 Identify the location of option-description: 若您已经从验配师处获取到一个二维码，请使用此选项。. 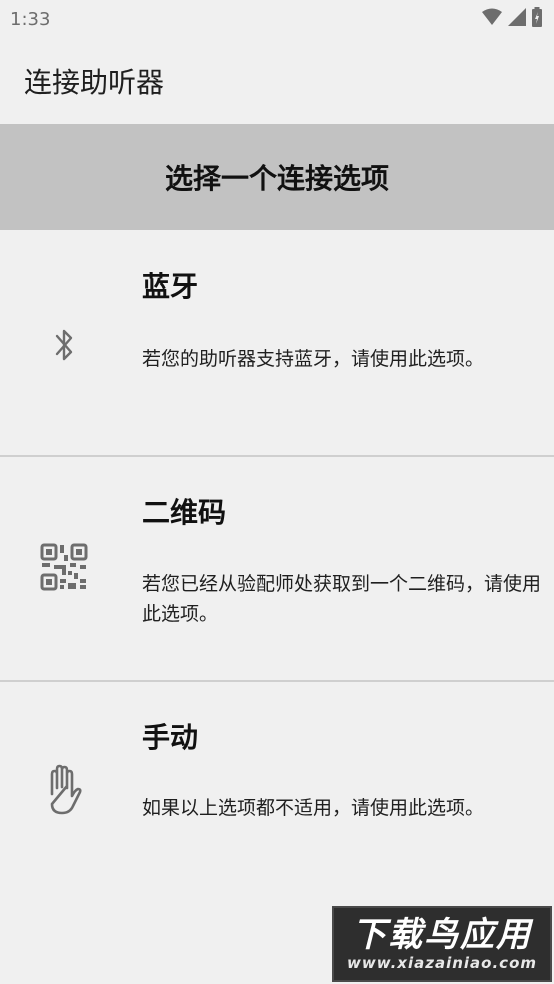
(342, 599).